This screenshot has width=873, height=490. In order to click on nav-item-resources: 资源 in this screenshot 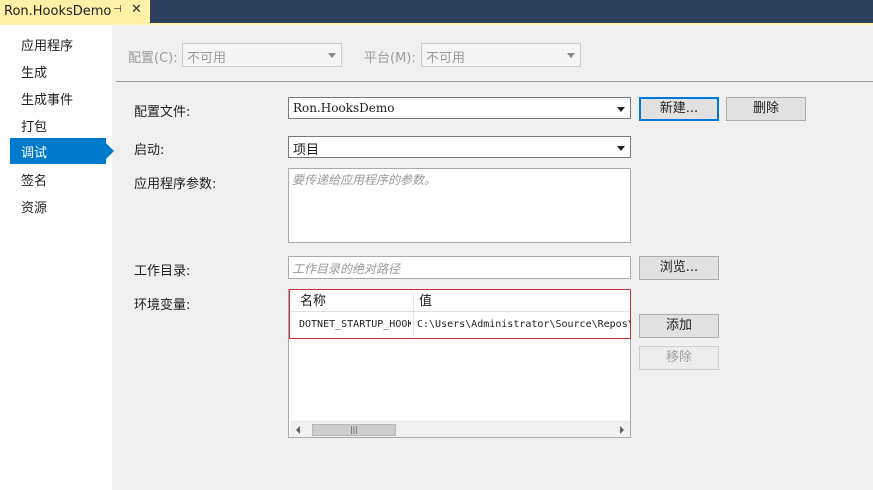, I will do `click(58, 206)`.